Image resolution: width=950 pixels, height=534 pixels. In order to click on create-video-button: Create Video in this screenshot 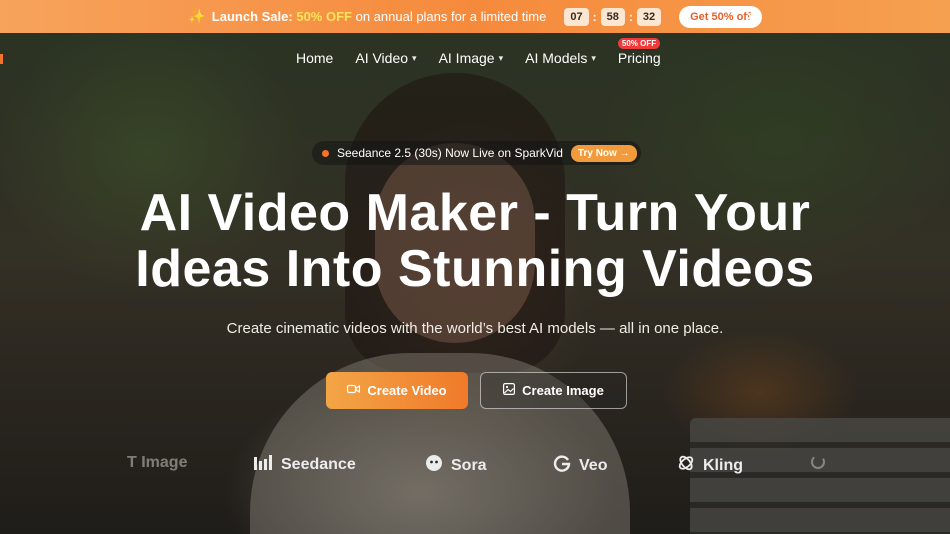, I will do `click(397, 390)`.